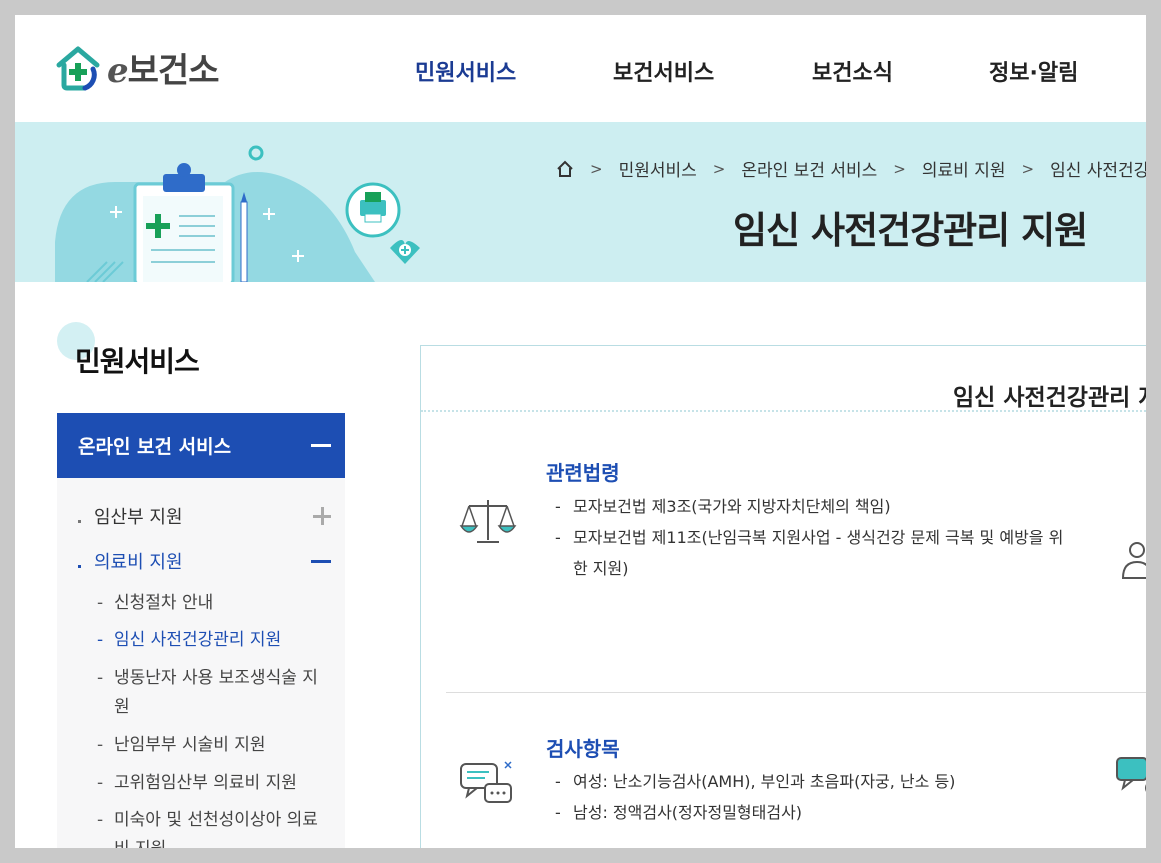 The width and height of the screenshot is (1161, 863). I want to click on breadcrumb-item-minwon: 민원서비스, so click(658, 168).